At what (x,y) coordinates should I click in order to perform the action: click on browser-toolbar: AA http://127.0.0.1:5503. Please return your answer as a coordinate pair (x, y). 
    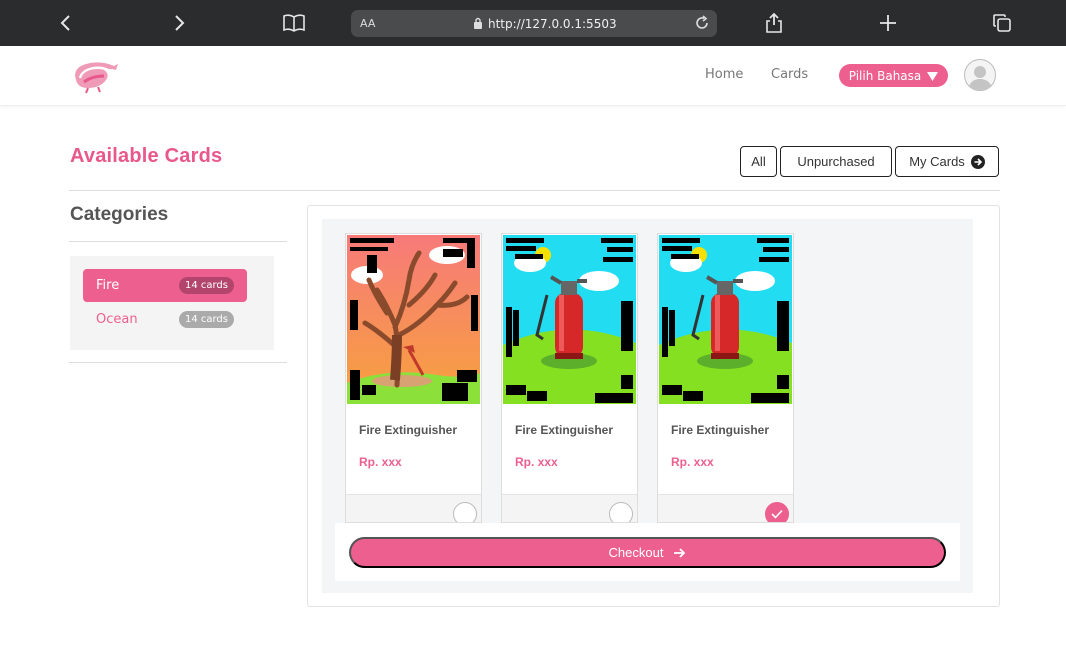
    Looking at the image, I should click on (533, 23).